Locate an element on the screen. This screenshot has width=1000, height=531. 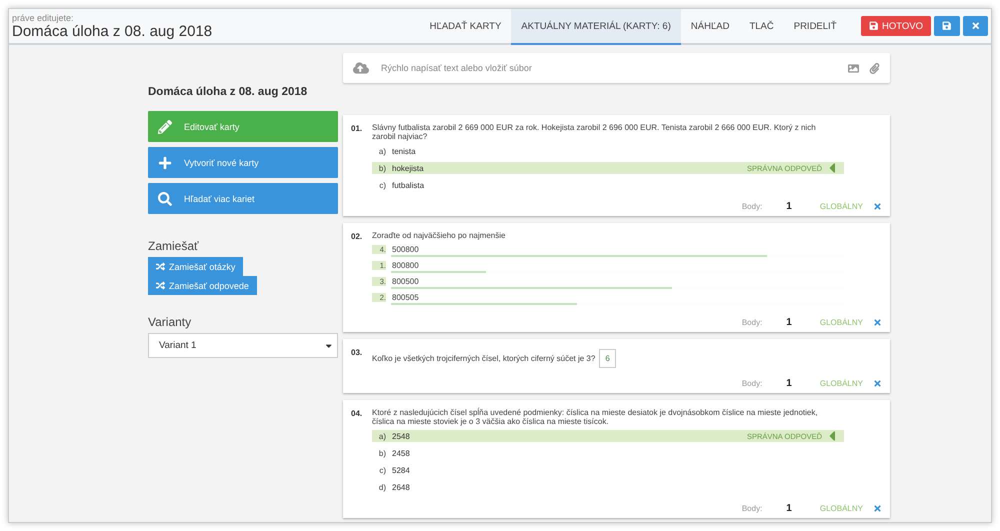
option-text: hokejista is located at coordinates (408, 168).